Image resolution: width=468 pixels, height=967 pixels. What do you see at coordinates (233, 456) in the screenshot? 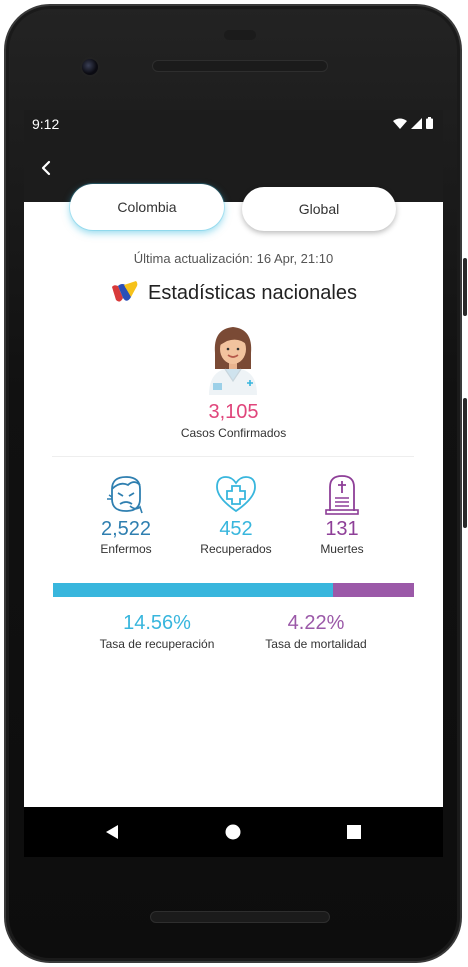
I see `divider` at bounding box center [233, 456].